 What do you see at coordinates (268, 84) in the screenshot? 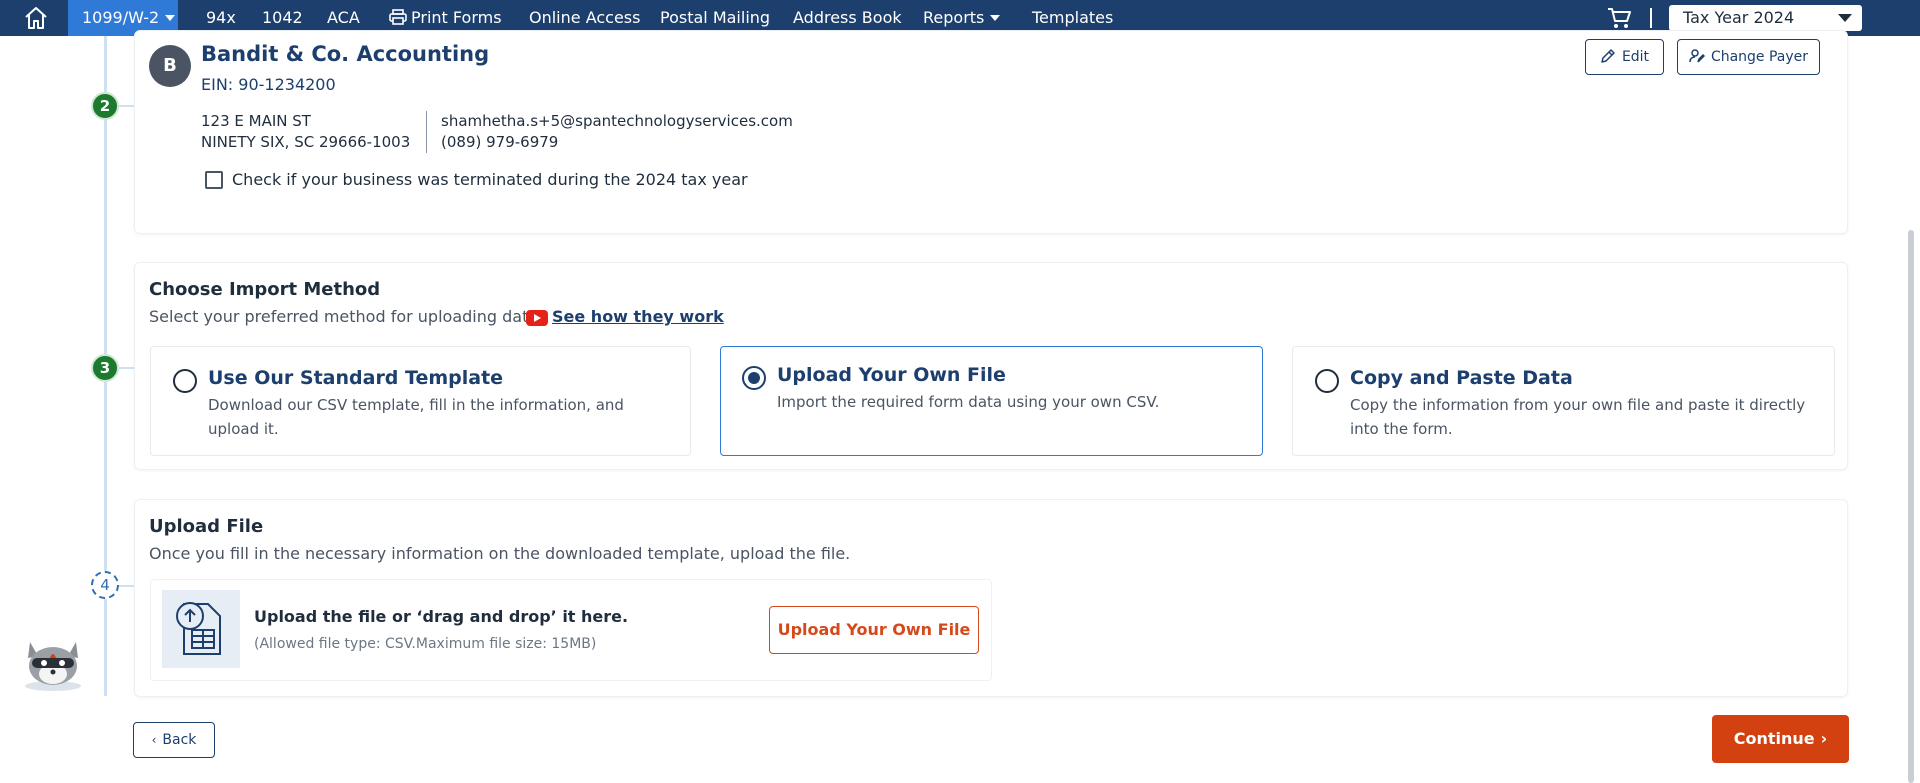
I see `payer-ein: EIN: 90-1234200` at bounding box center [268, 84].